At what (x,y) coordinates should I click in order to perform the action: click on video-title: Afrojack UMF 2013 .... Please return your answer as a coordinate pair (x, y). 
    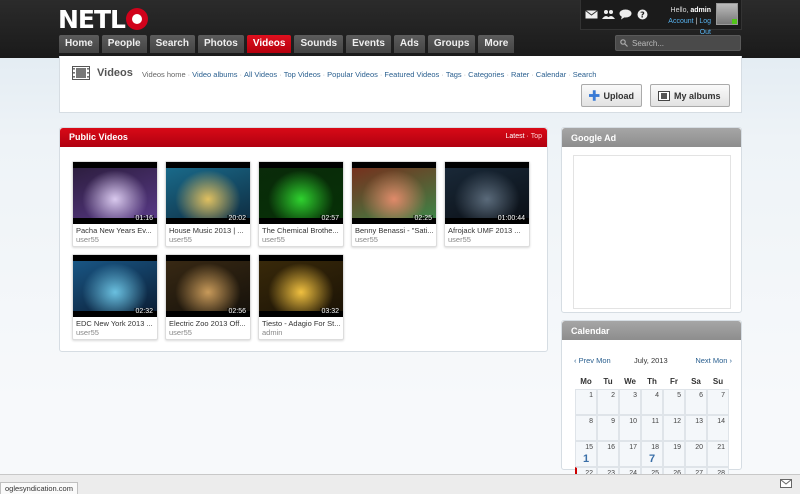
    Looking at the image, I should click on (487, 229).